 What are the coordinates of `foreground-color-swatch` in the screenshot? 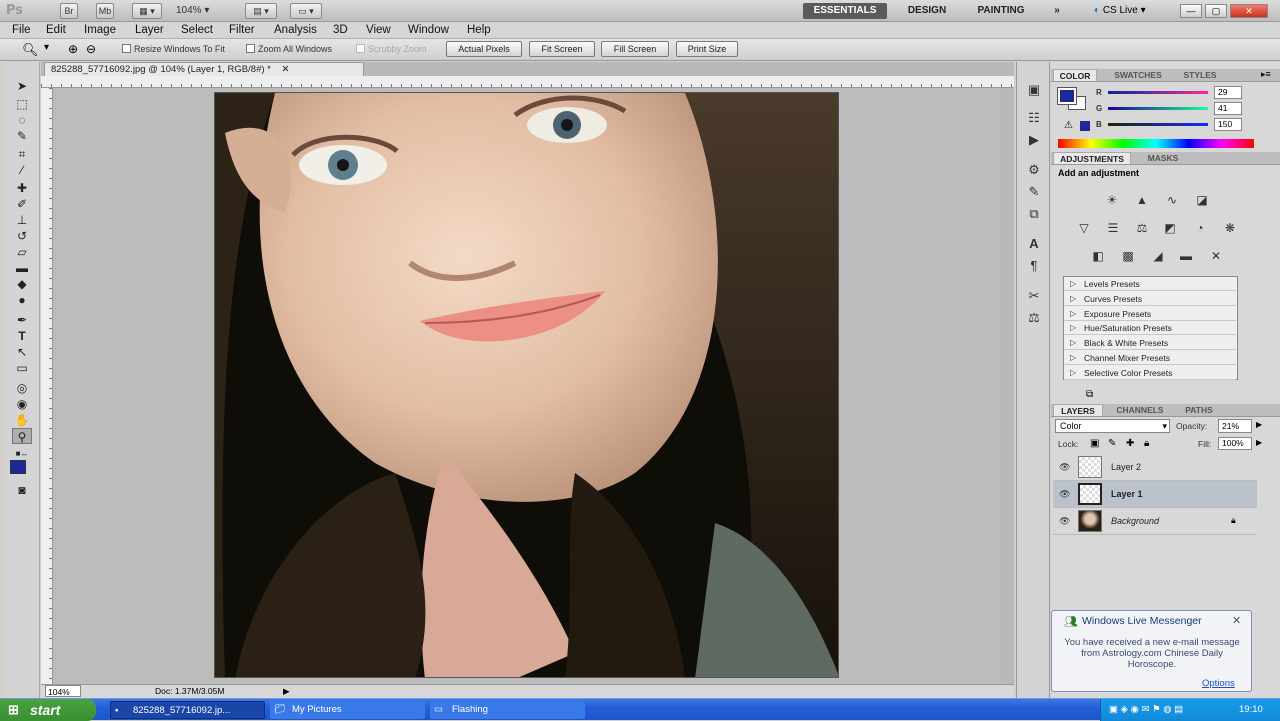 It's located at (18, 467).